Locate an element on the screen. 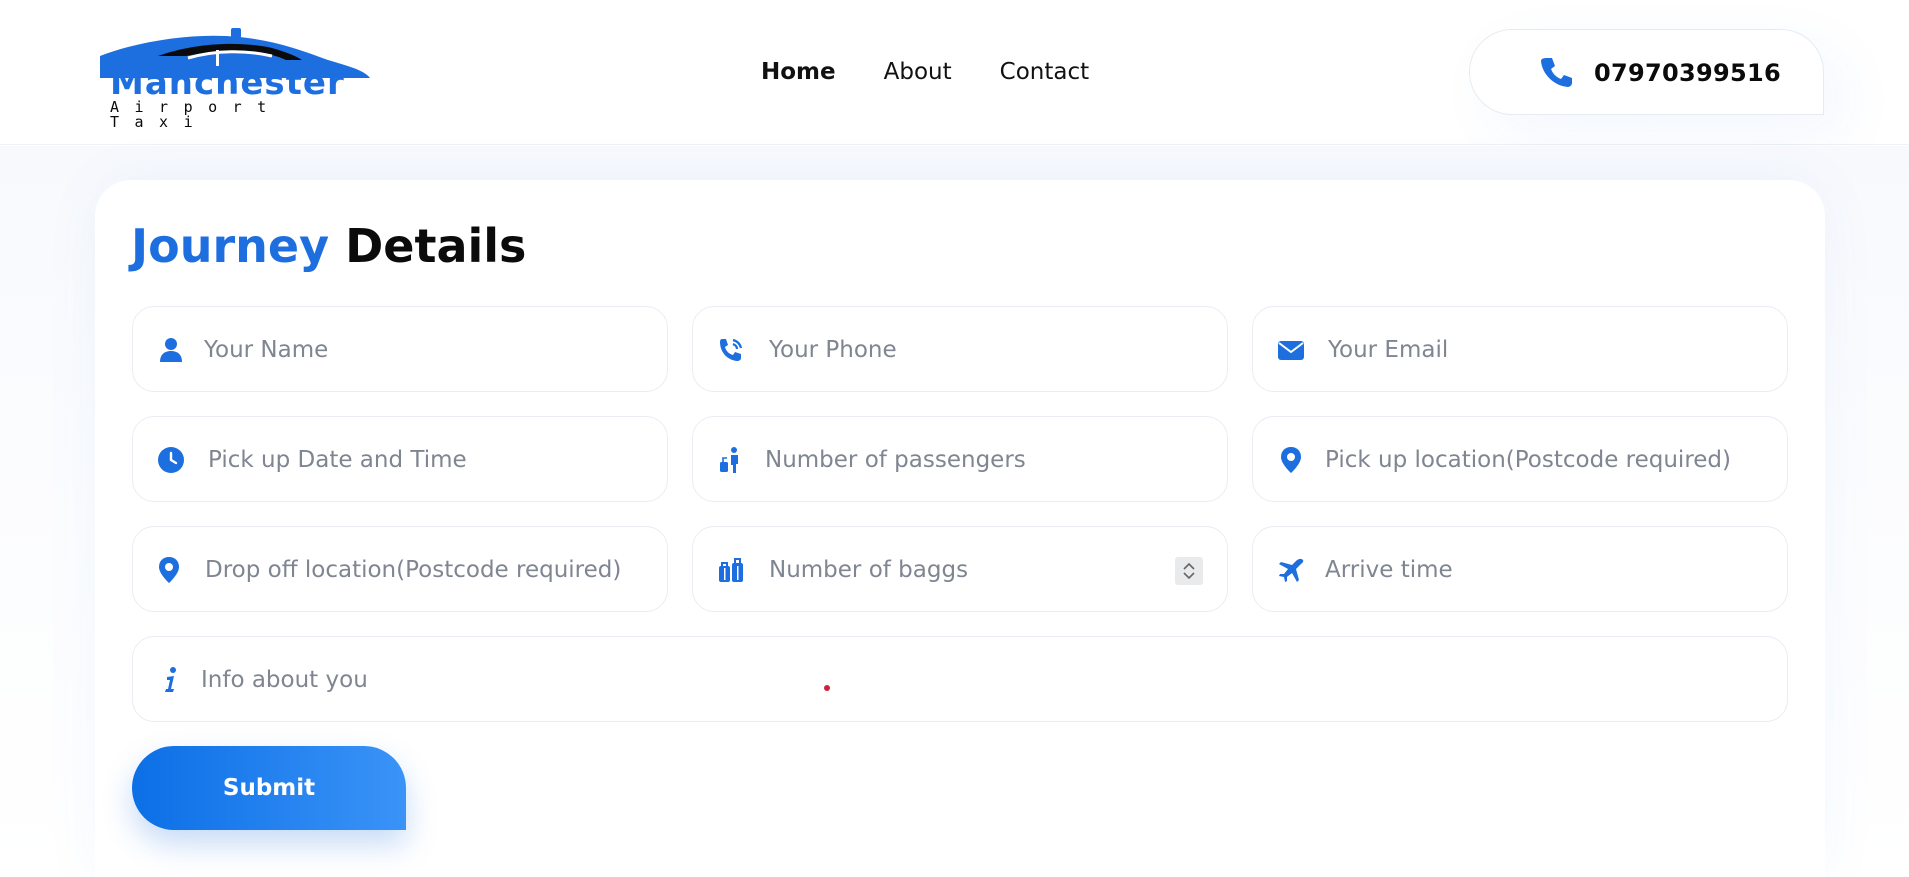  info-field: Info about you is located at coordinates (960, 679).